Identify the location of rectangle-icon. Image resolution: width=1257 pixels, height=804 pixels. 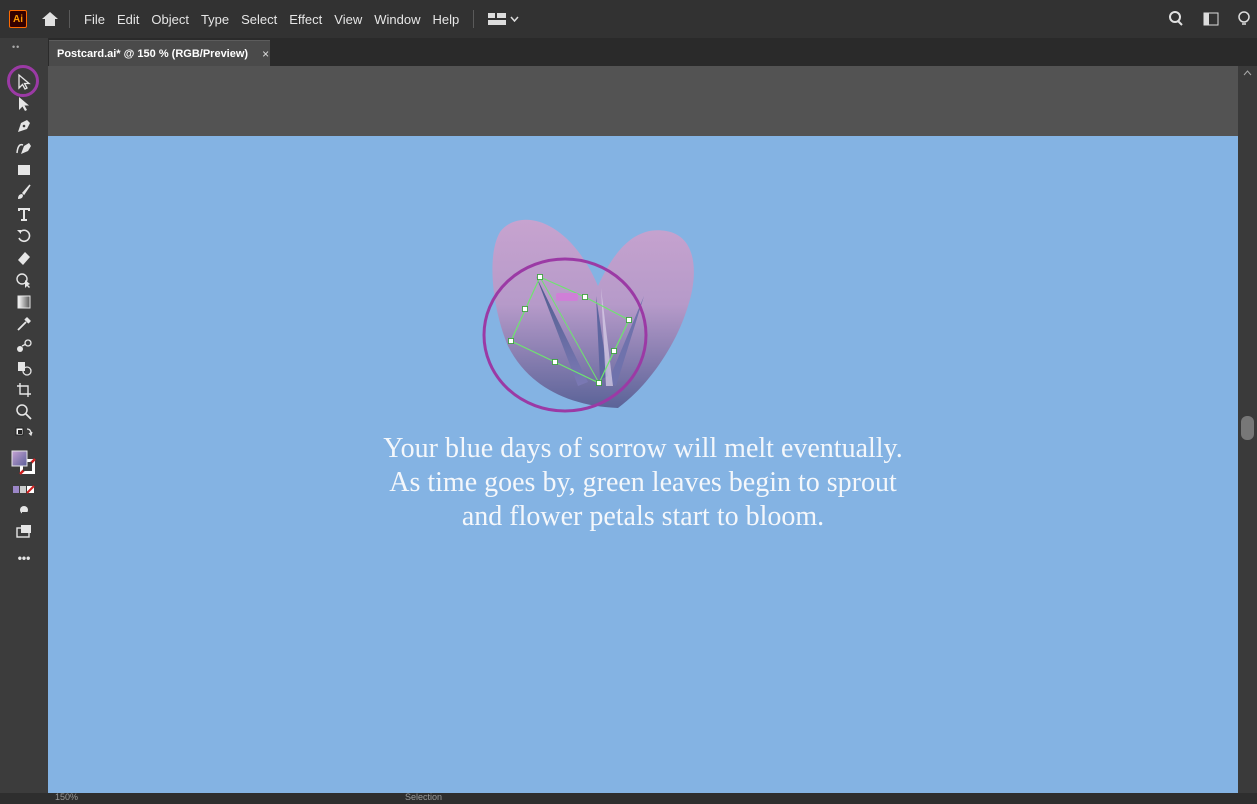
(24, 170).